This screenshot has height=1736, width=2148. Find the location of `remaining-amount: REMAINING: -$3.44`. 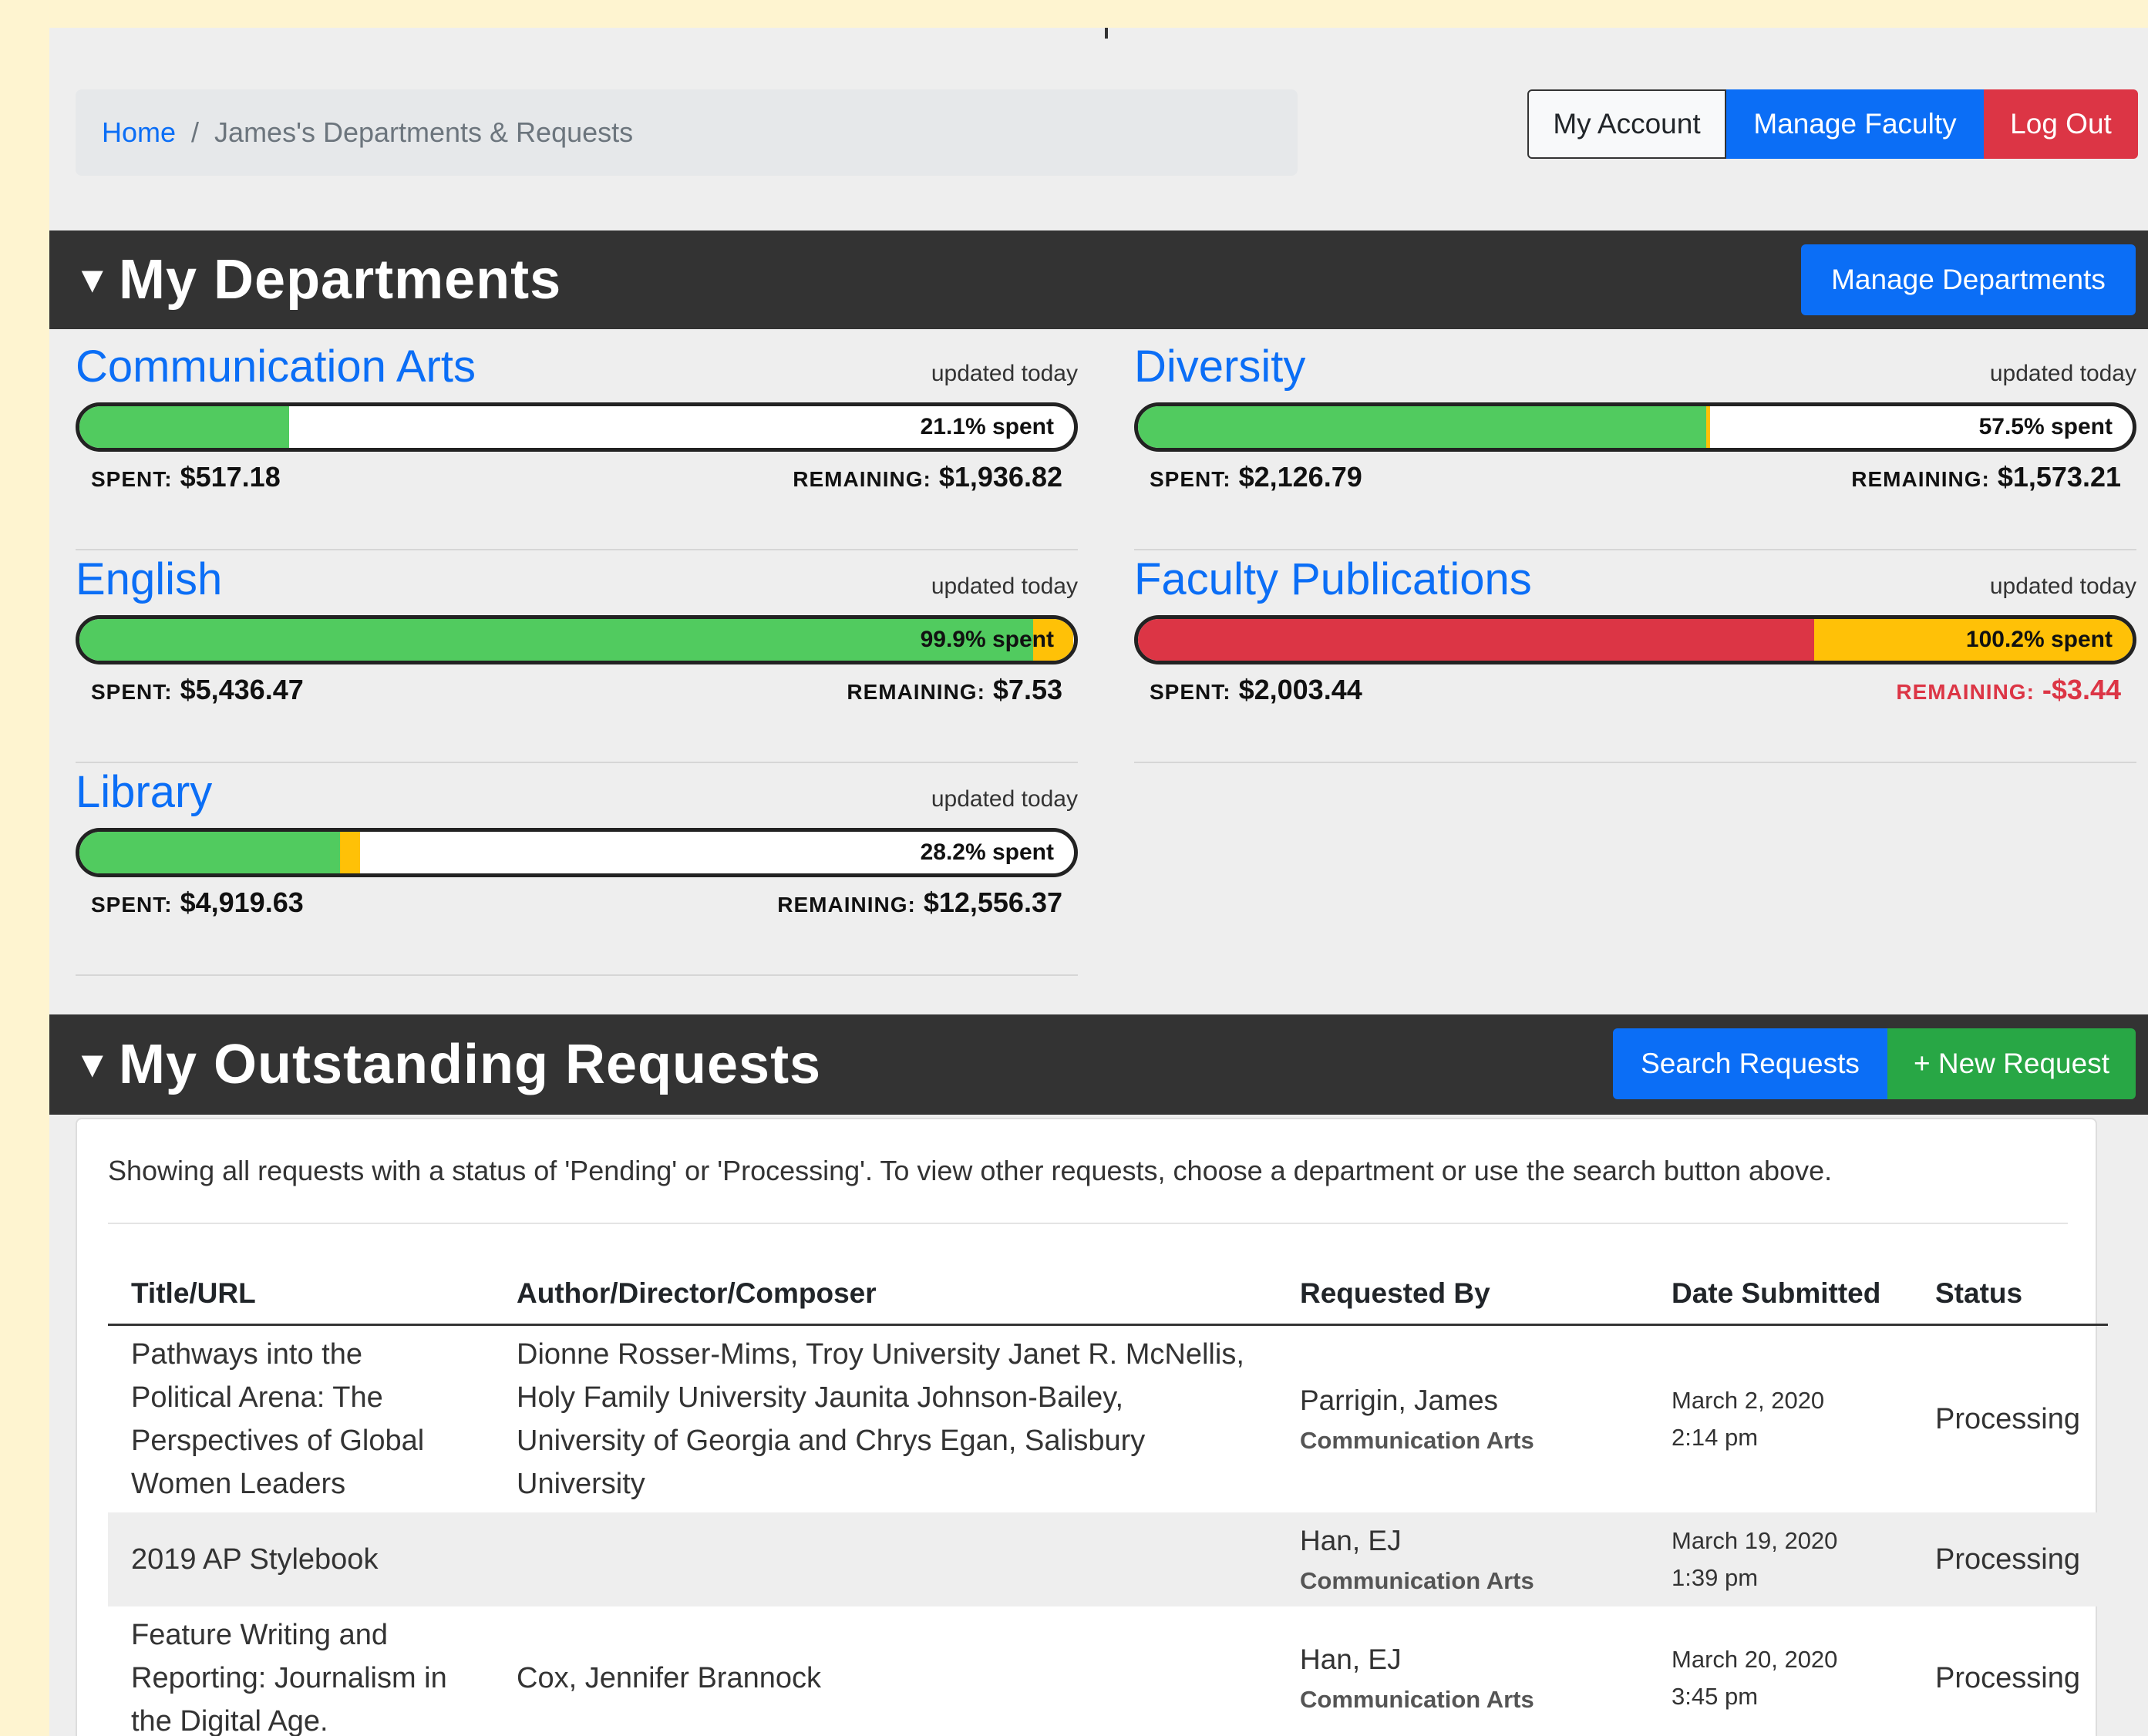

remaining-amount: REMAINING: -$3.44 is located at coordinates (2008, 690).